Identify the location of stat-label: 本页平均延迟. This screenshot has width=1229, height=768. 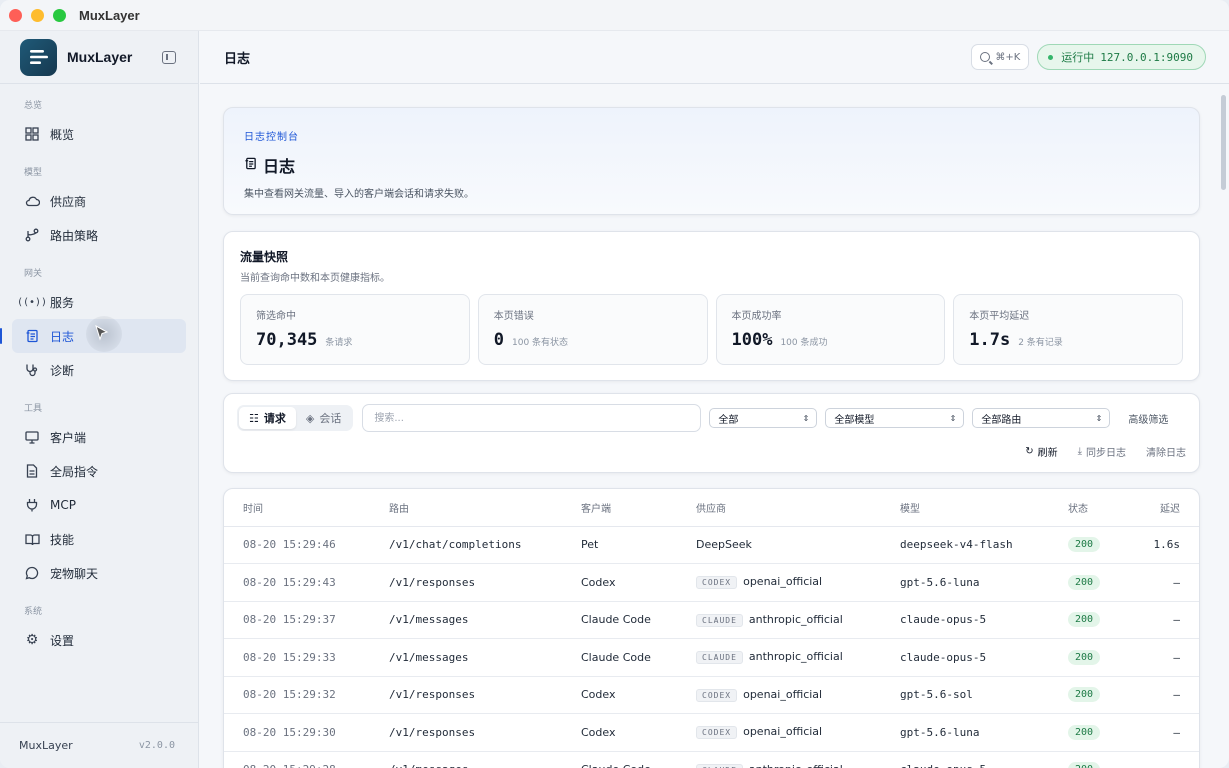
(999, 316).